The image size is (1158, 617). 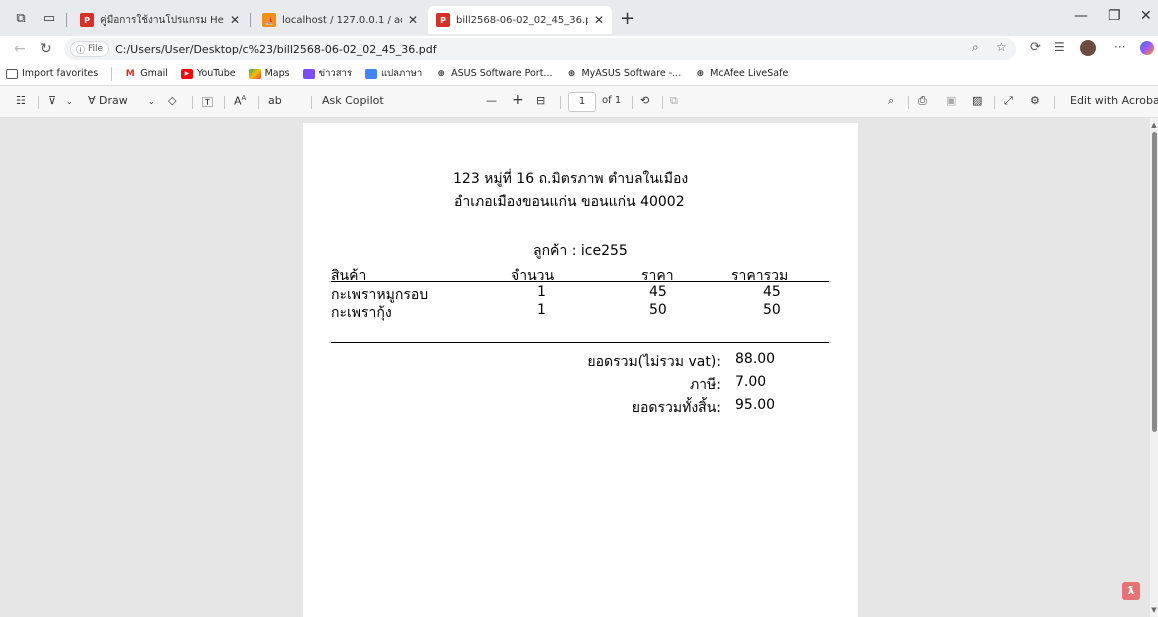 What do you see at coordinates (1035, 100) in the screenshot?
I see `settings-gear-icon: ⚙` at bounding box center [1035, 100].